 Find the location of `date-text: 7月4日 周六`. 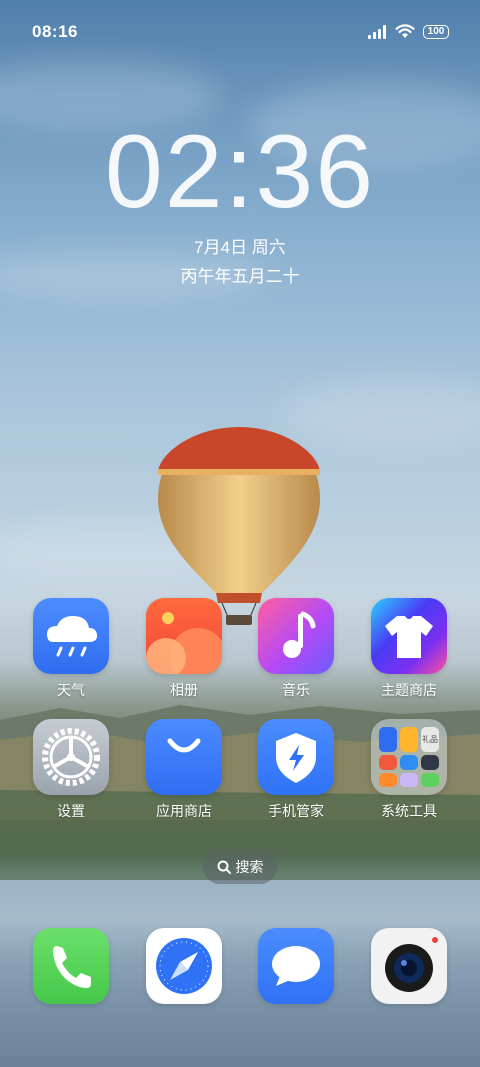

date-text: 7月4日 周六 is located at coordinates (240, 245).